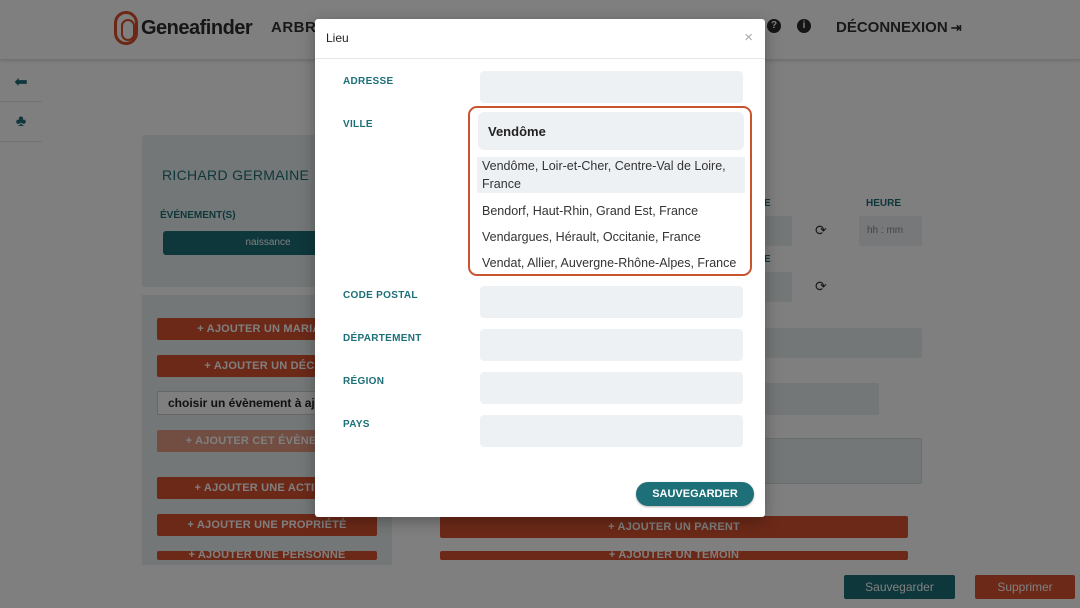 Image resolution: width=1080 pixels, height=608 pixels. Describe the element at coordinates (695, 494) in the screenshot. I see `sauvegarder-button: SAUVEGARDER` at that location.